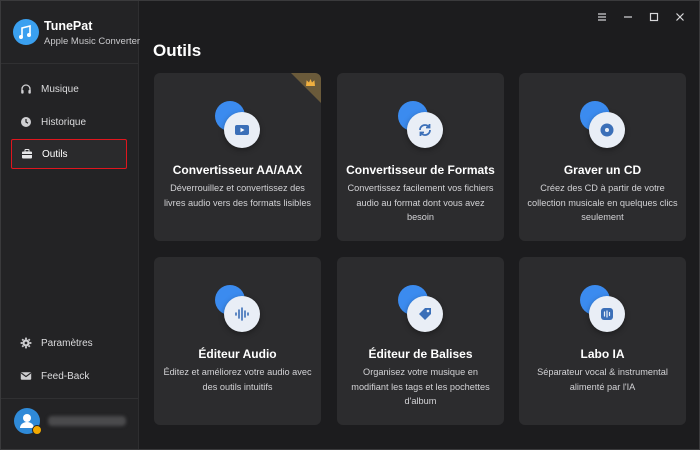 This screenshot has height=450, width=700. I want to click on sidebar-item-historique: Historique, so click(69, 122).